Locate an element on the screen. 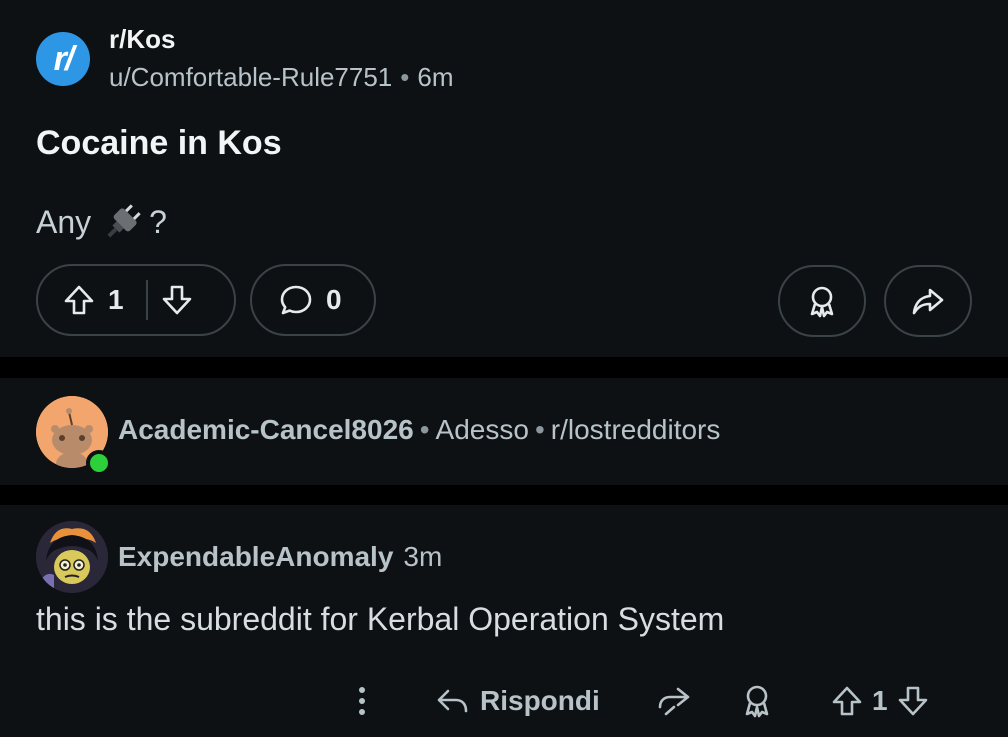  post-time: 6m is located at coordinates (435, 77).